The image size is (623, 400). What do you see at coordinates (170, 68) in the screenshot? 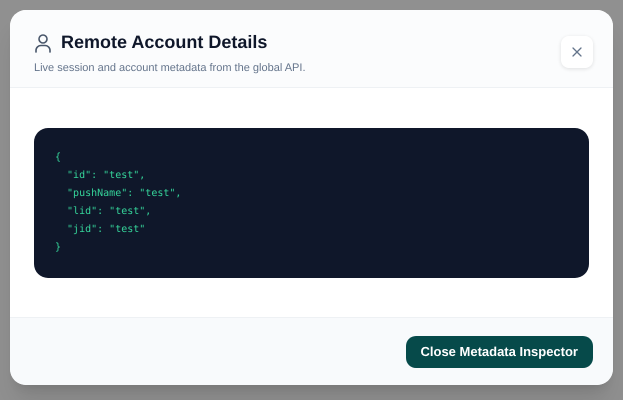
I see `dialog-subtitle: Live session and account metadata from the global API.` at bounding box center [170, 68].